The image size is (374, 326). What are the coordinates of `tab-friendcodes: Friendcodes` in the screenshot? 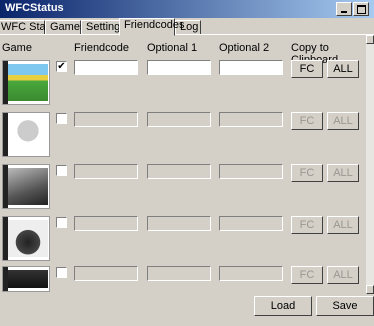 It's located at (152, 27).